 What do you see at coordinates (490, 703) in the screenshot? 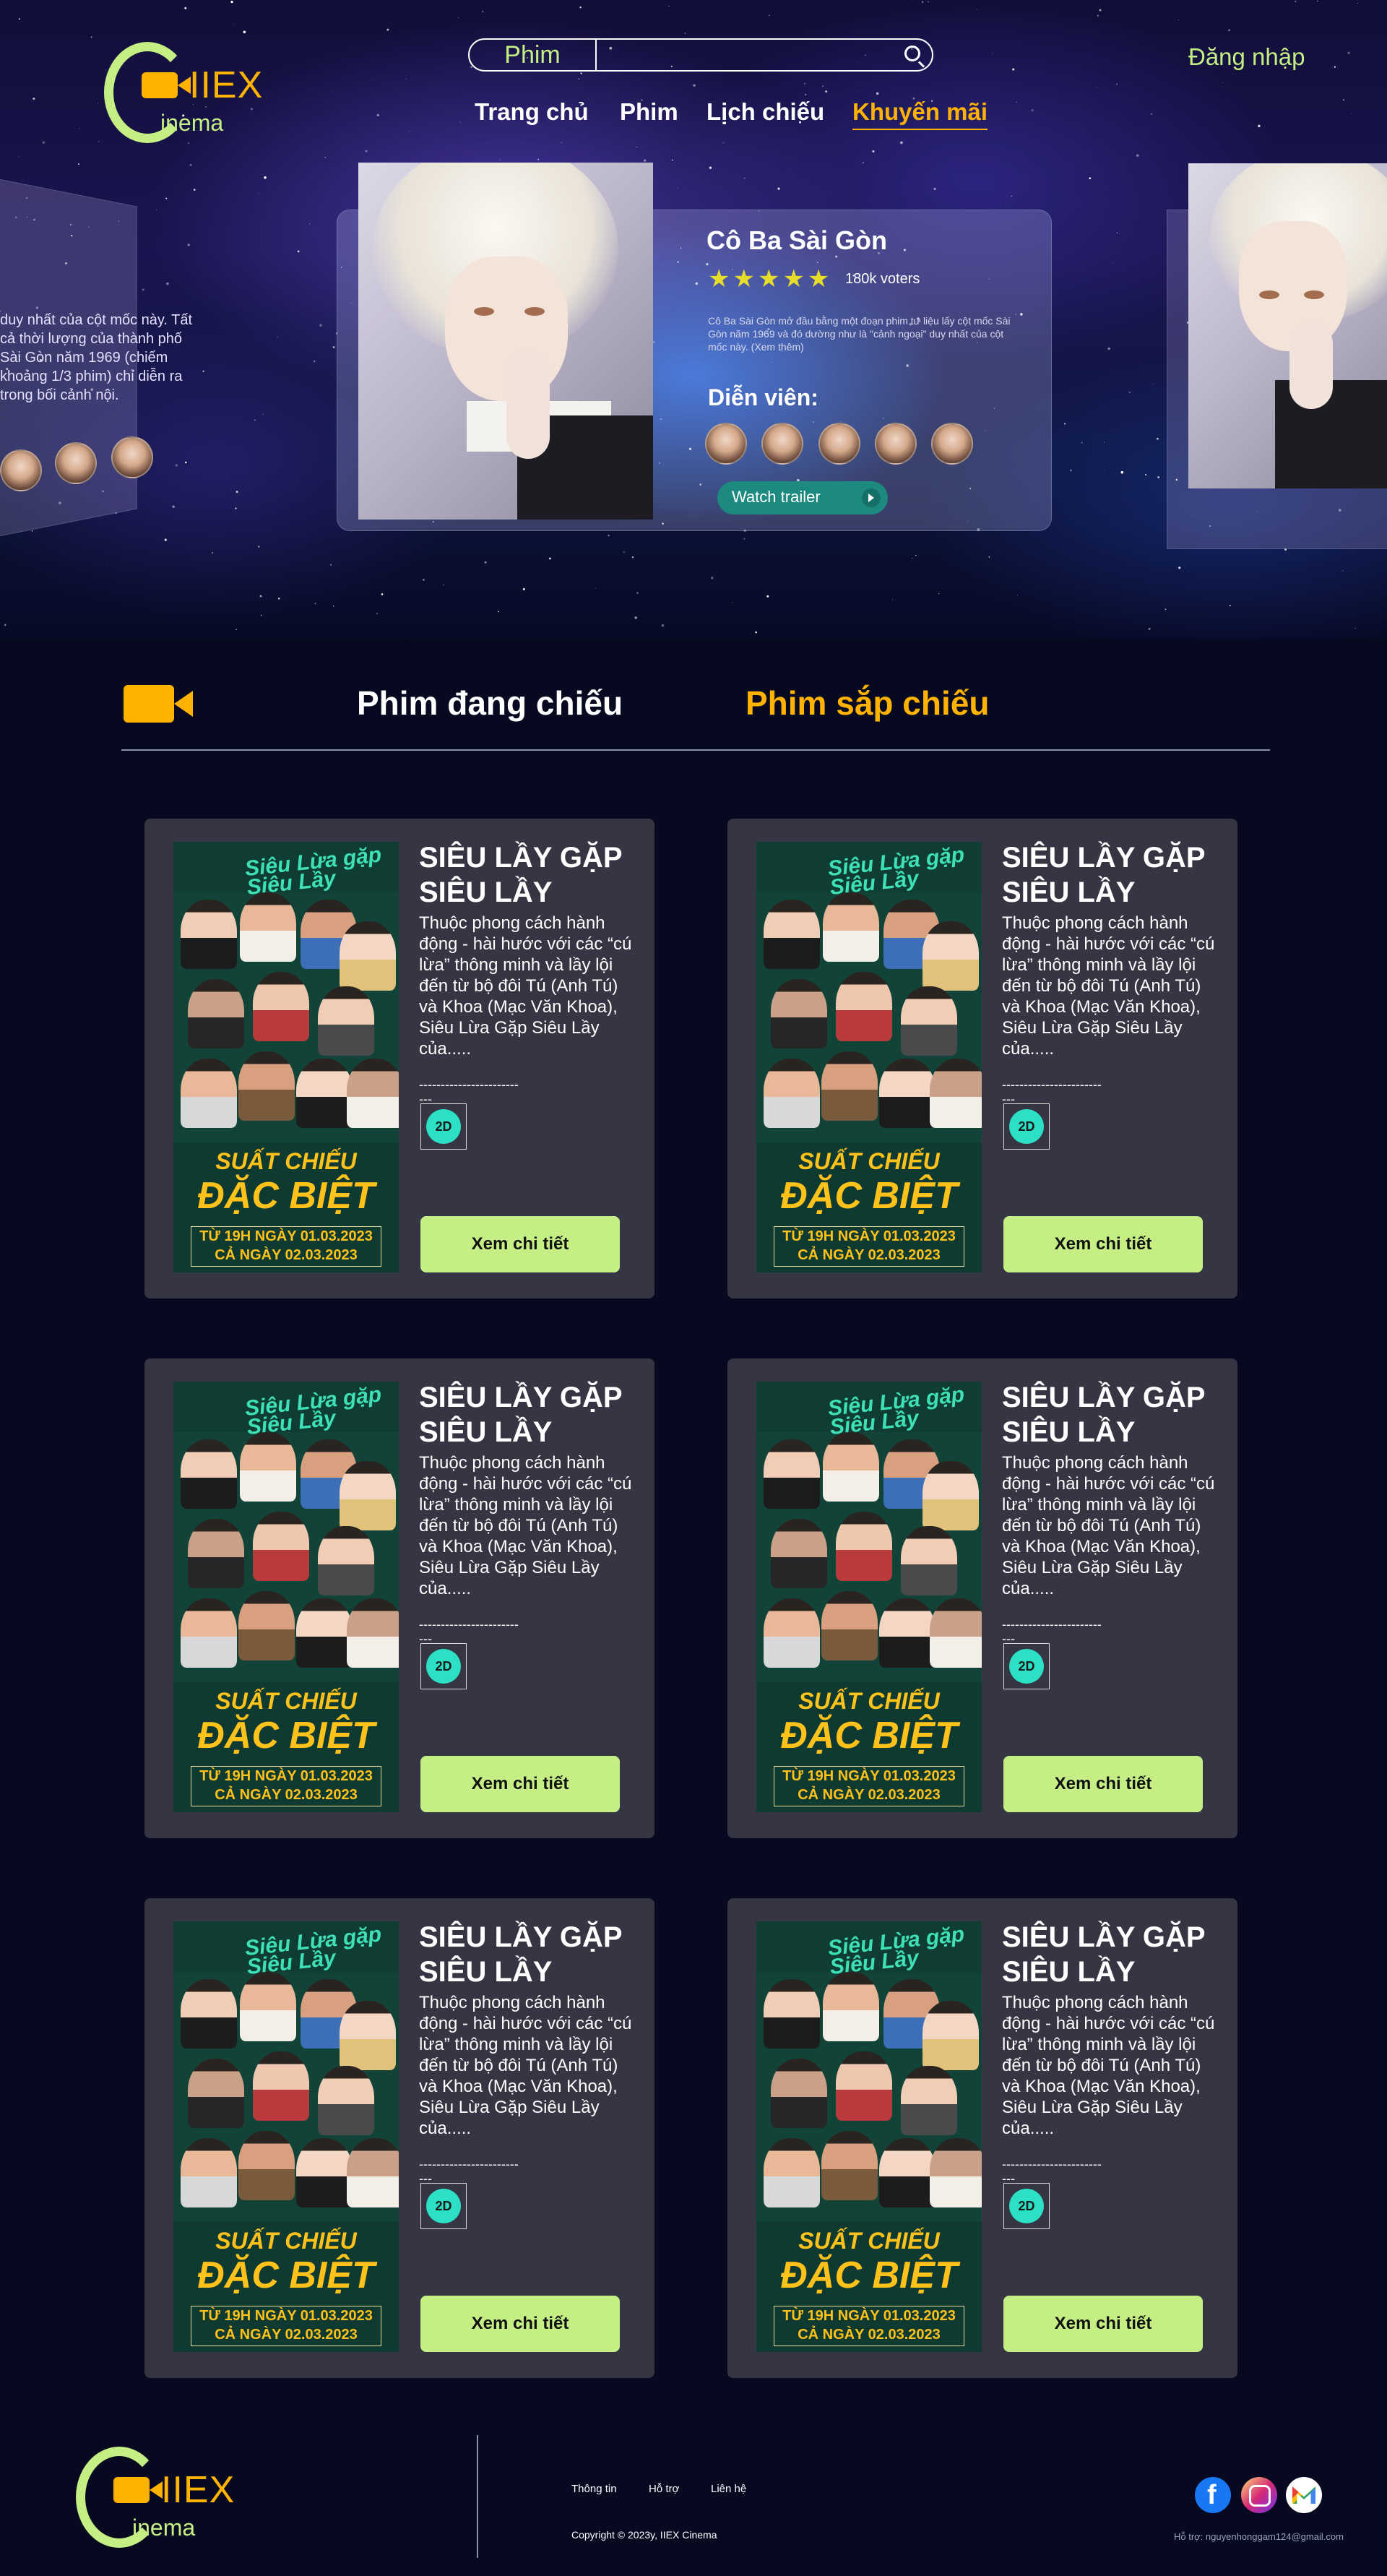
I see `tab-now-showing: Phim đang chiếu` at bounding box center [490, 703].